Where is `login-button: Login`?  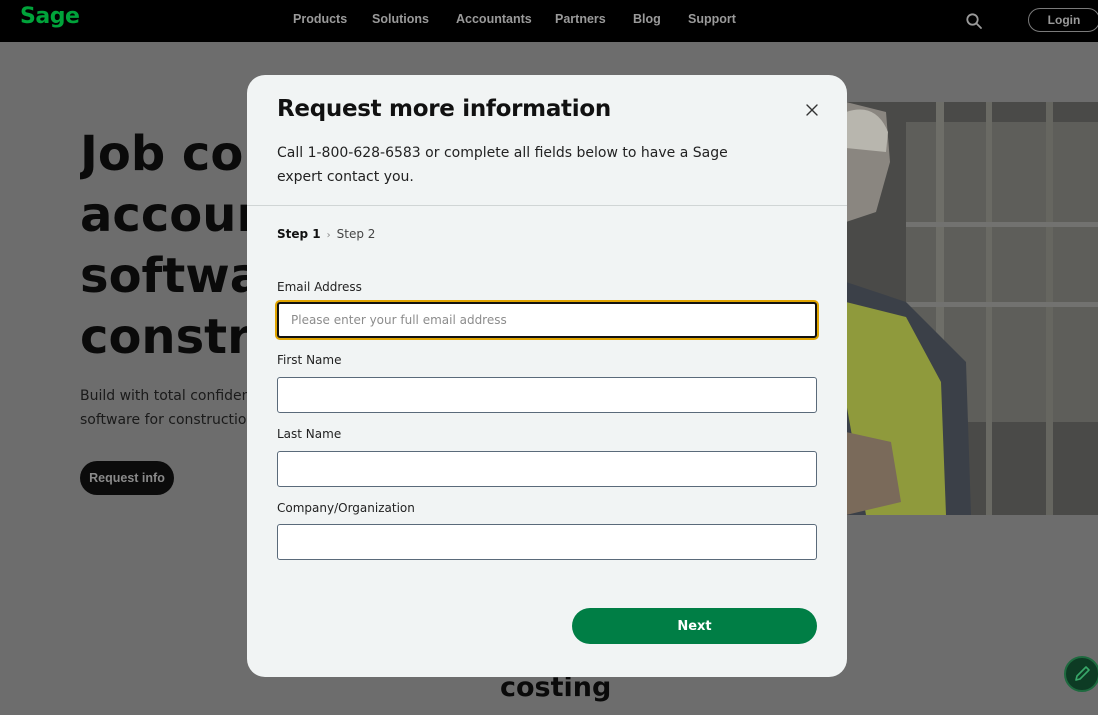 login-button: Login is located at coordinates (1063, 20).